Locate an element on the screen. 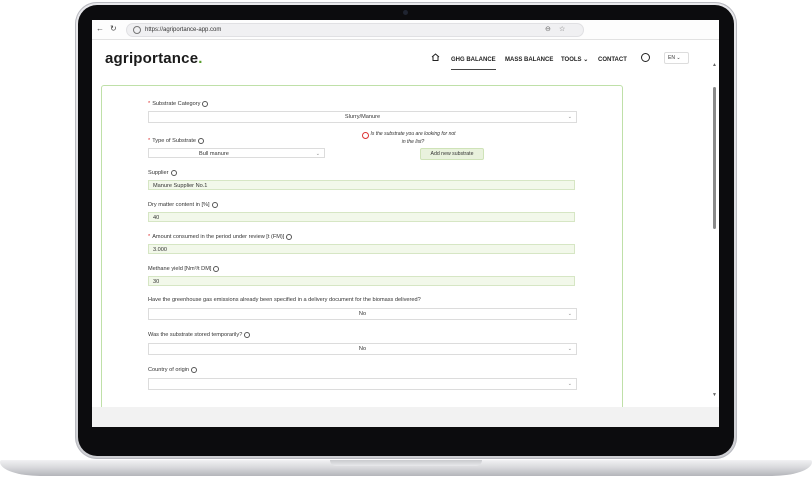  country-of-origin-select: ⌄ is located at coordinates (362, 384).